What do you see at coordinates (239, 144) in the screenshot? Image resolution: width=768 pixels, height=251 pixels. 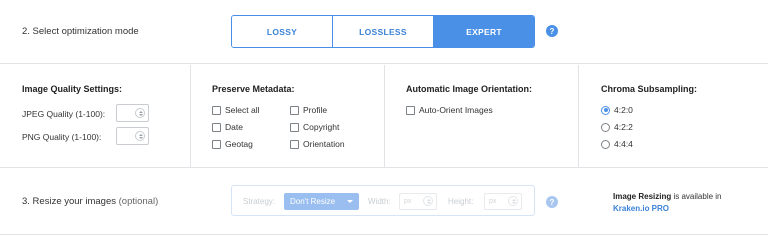 I see `metadata-option-label: Geotag` at bounding box center [239, 144].